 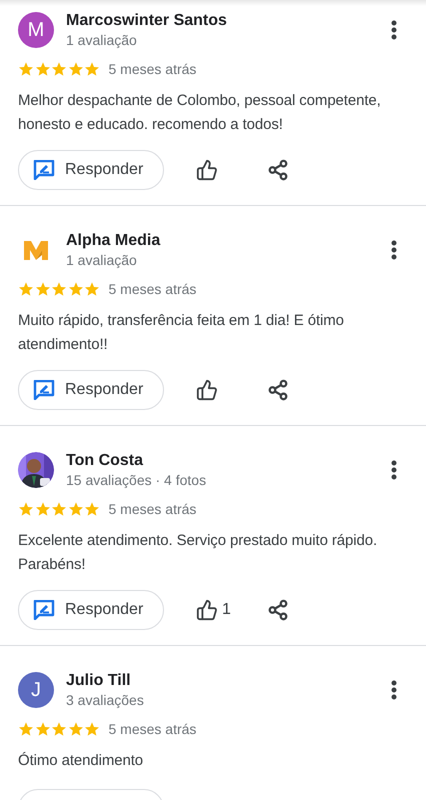 What do you see at coordinates (105, 700) in the screenshot?
I see `reviewer-meta: 3 avaliações` at bounding box center [105, 700].